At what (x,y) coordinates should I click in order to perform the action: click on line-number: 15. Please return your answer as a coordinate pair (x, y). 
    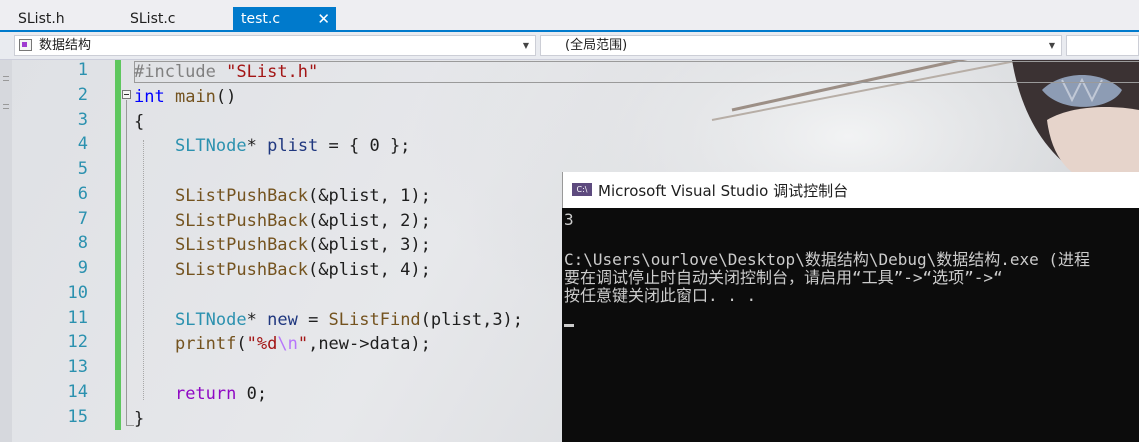
    Looking at the image, I should click on (77, 417).